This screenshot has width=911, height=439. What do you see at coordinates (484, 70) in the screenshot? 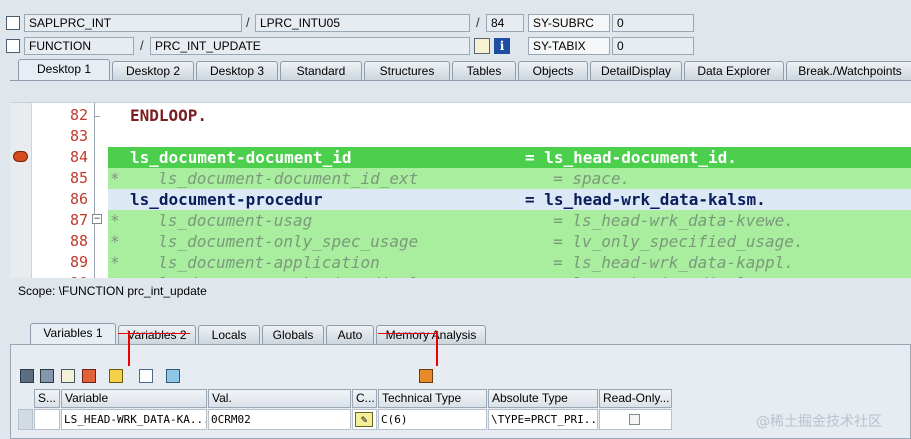
I see `tab-tables: Tables` at bounding box center [484, 70].